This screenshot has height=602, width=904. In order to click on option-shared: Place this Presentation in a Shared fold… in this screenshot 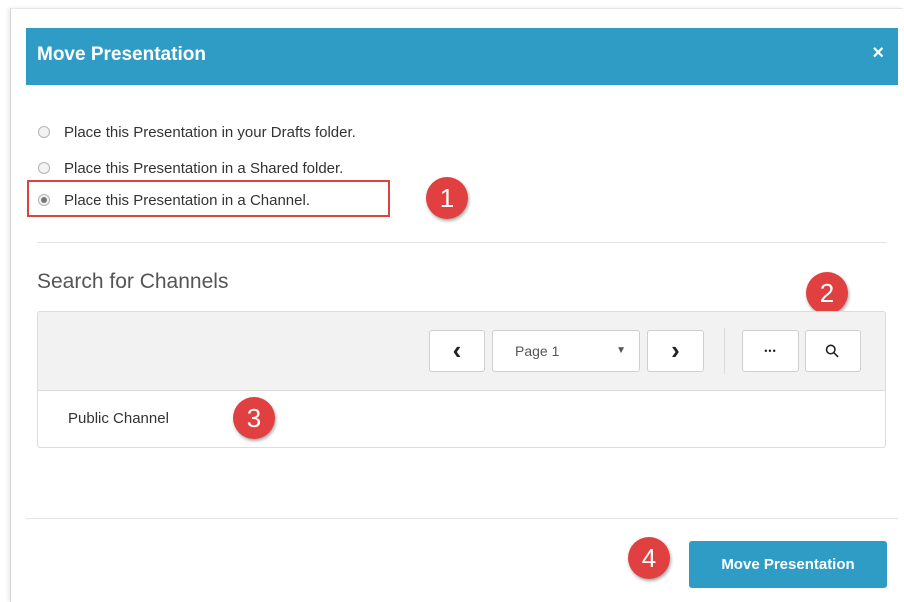, I will do `click(190, 168)`.